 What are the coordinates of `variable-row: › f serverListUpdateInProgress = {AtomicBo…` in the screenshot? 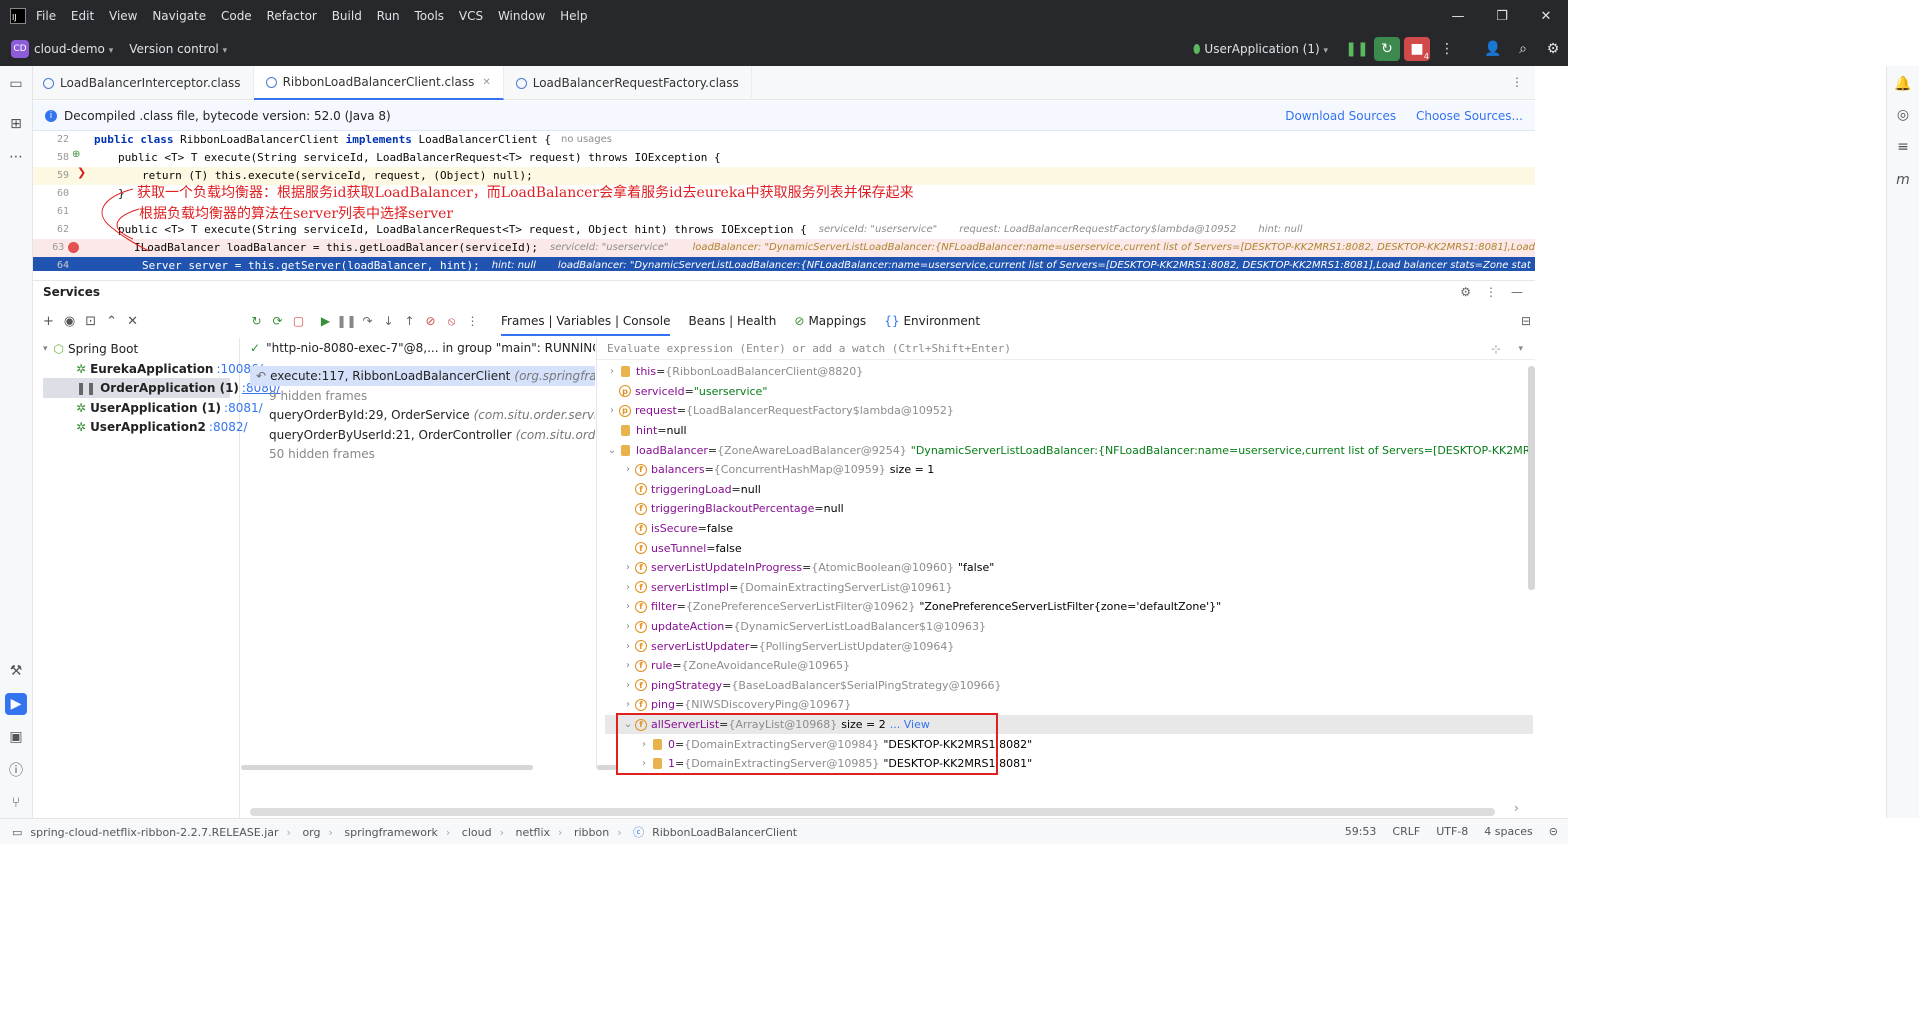 It's located at (807, 568).